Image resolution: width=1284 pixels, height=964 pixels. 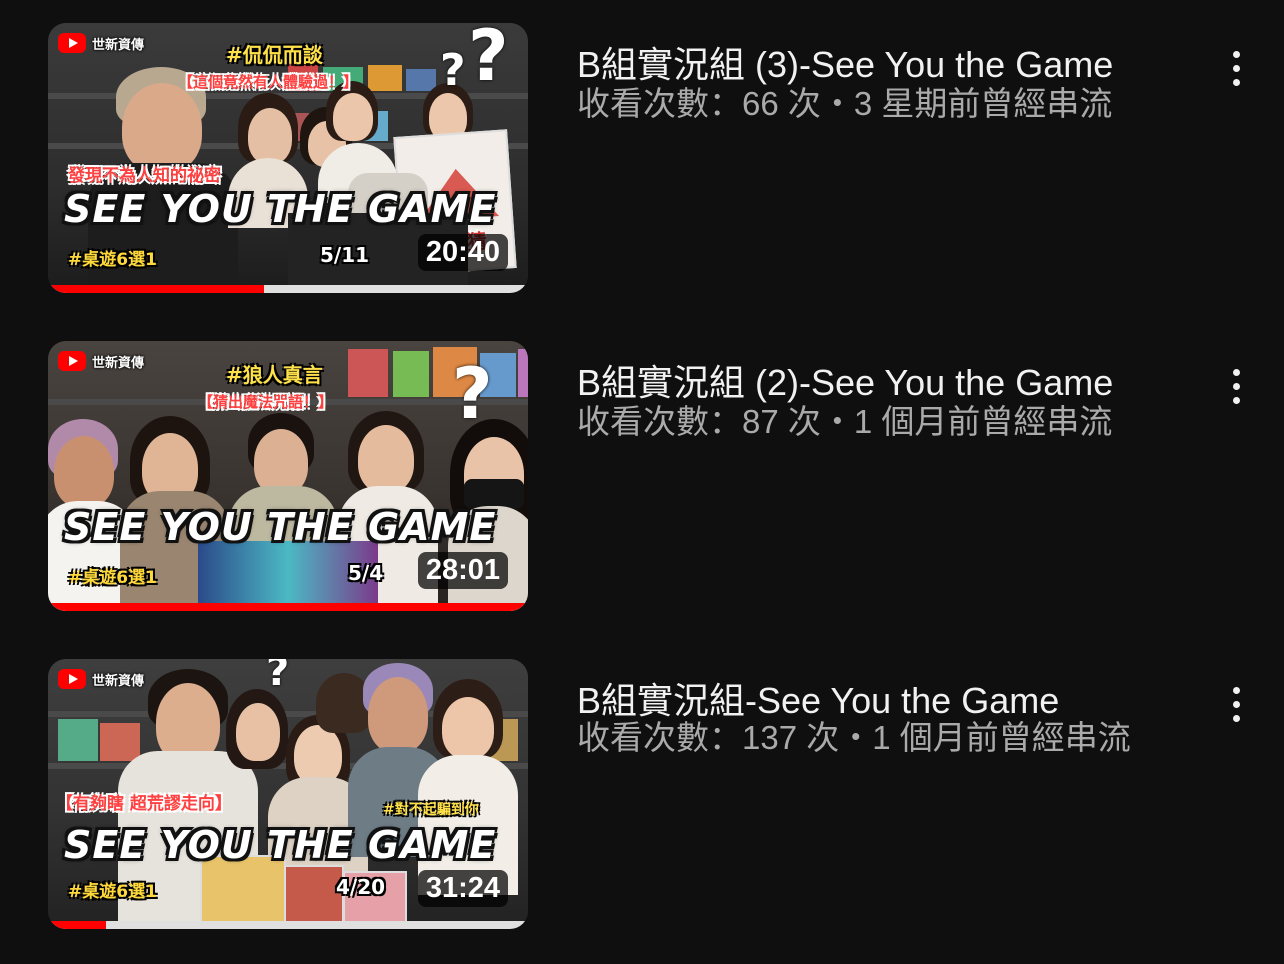 What do you see at coordinates (266, 402) in the screenshot?
I see `thumbnail-red-caption: 【猜出魔法咒語！】` at bounding box center [266, 402].